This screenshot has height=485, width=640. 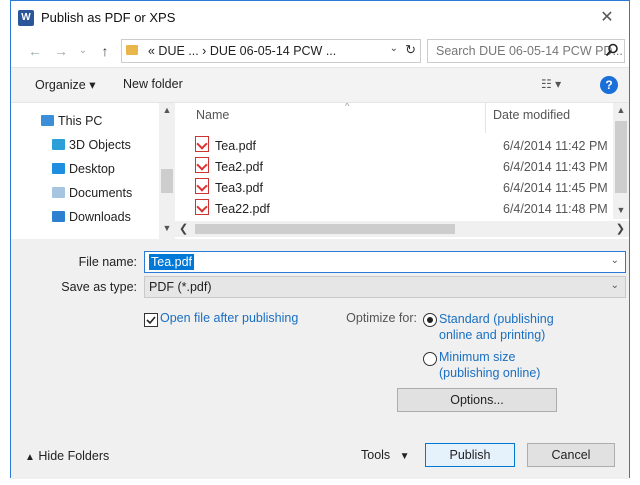 I want to click on nav-item-desktop: Desktop, so click(x=83, y=169).